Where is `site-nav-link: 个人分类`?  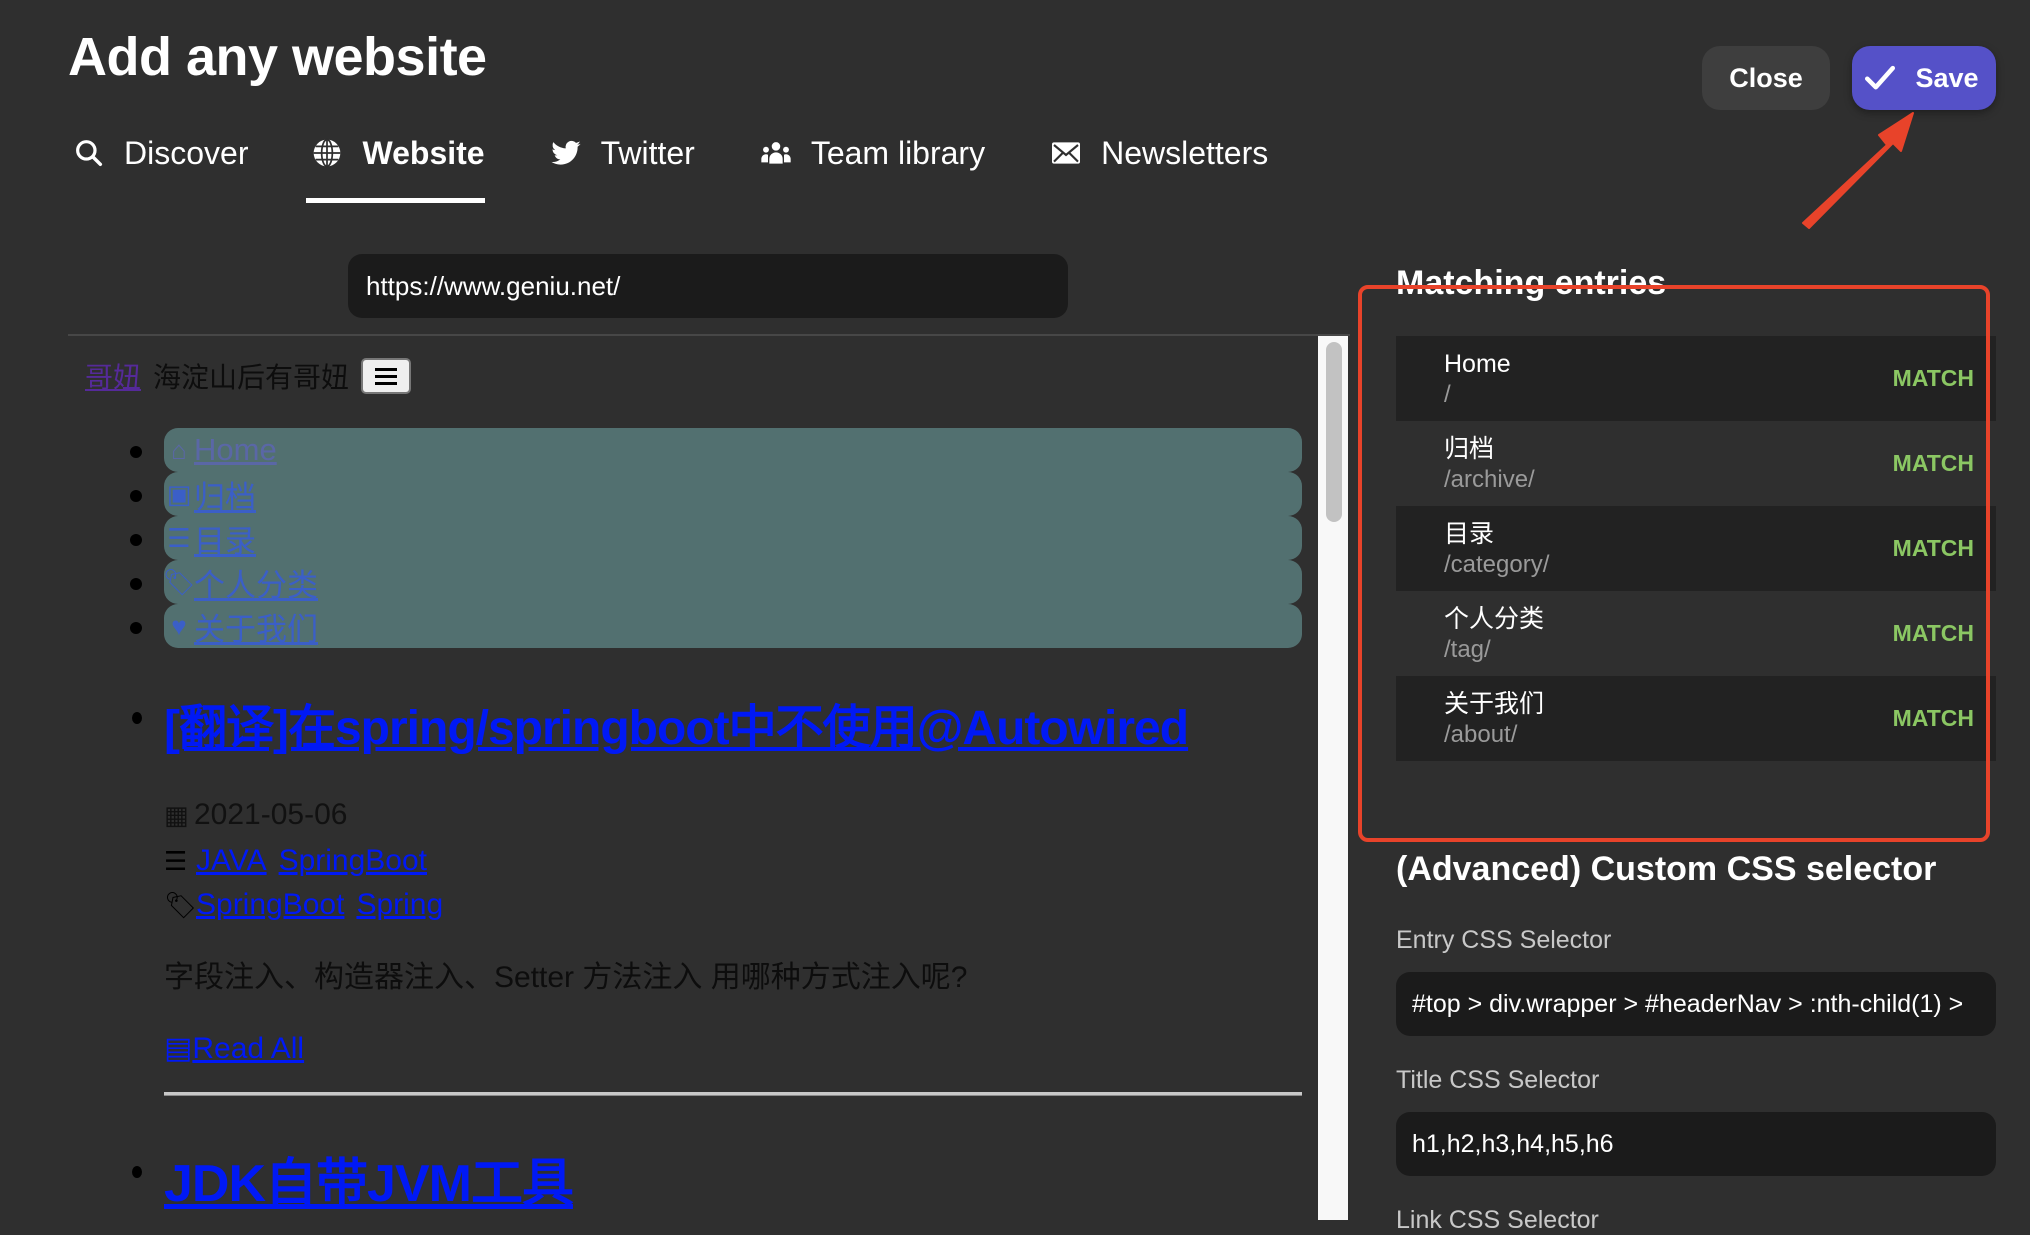
site-nav-link: 个人分类 is located at coordinates (256, 582).